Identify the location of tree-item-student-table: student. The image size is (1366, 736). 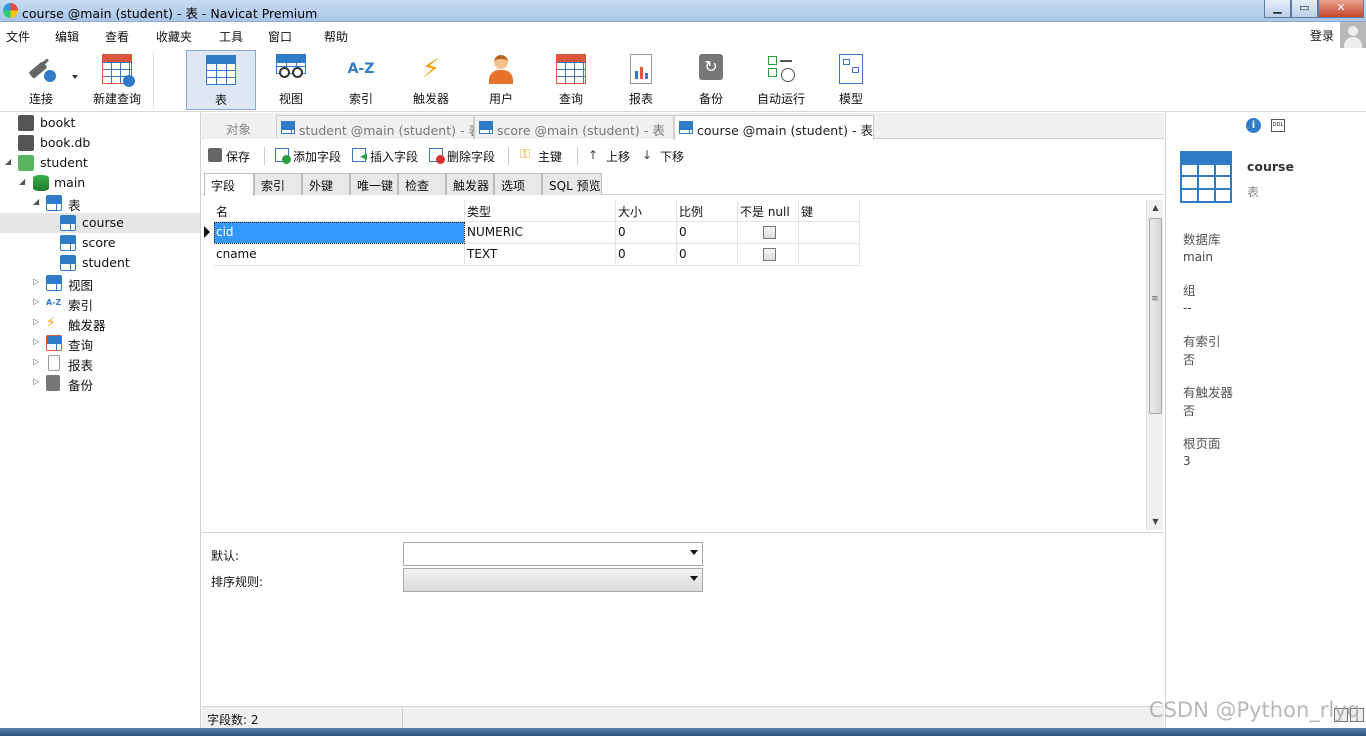
(100, 263).